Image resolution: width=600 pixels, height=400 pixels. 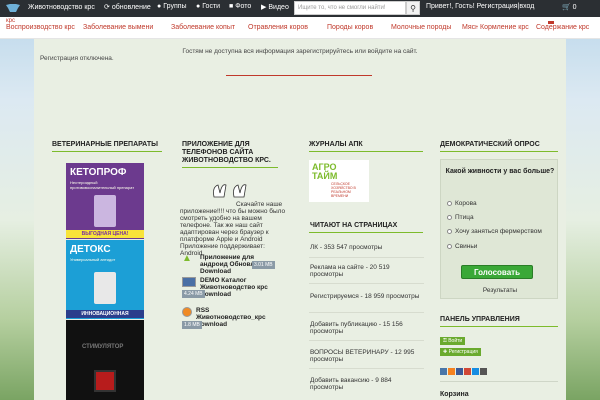 What do you see at coordinates (198, 6) in the screenshot?
I see `user-icon: ●` at bounding box center [198, 6].